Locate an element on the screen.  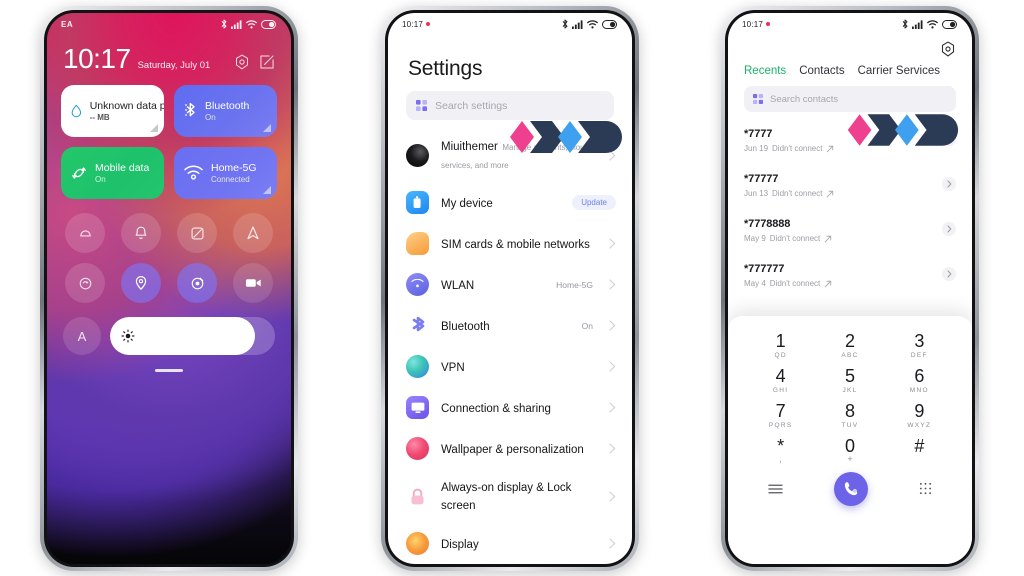
key-letters: GHI is located at coordinates (780, 390).